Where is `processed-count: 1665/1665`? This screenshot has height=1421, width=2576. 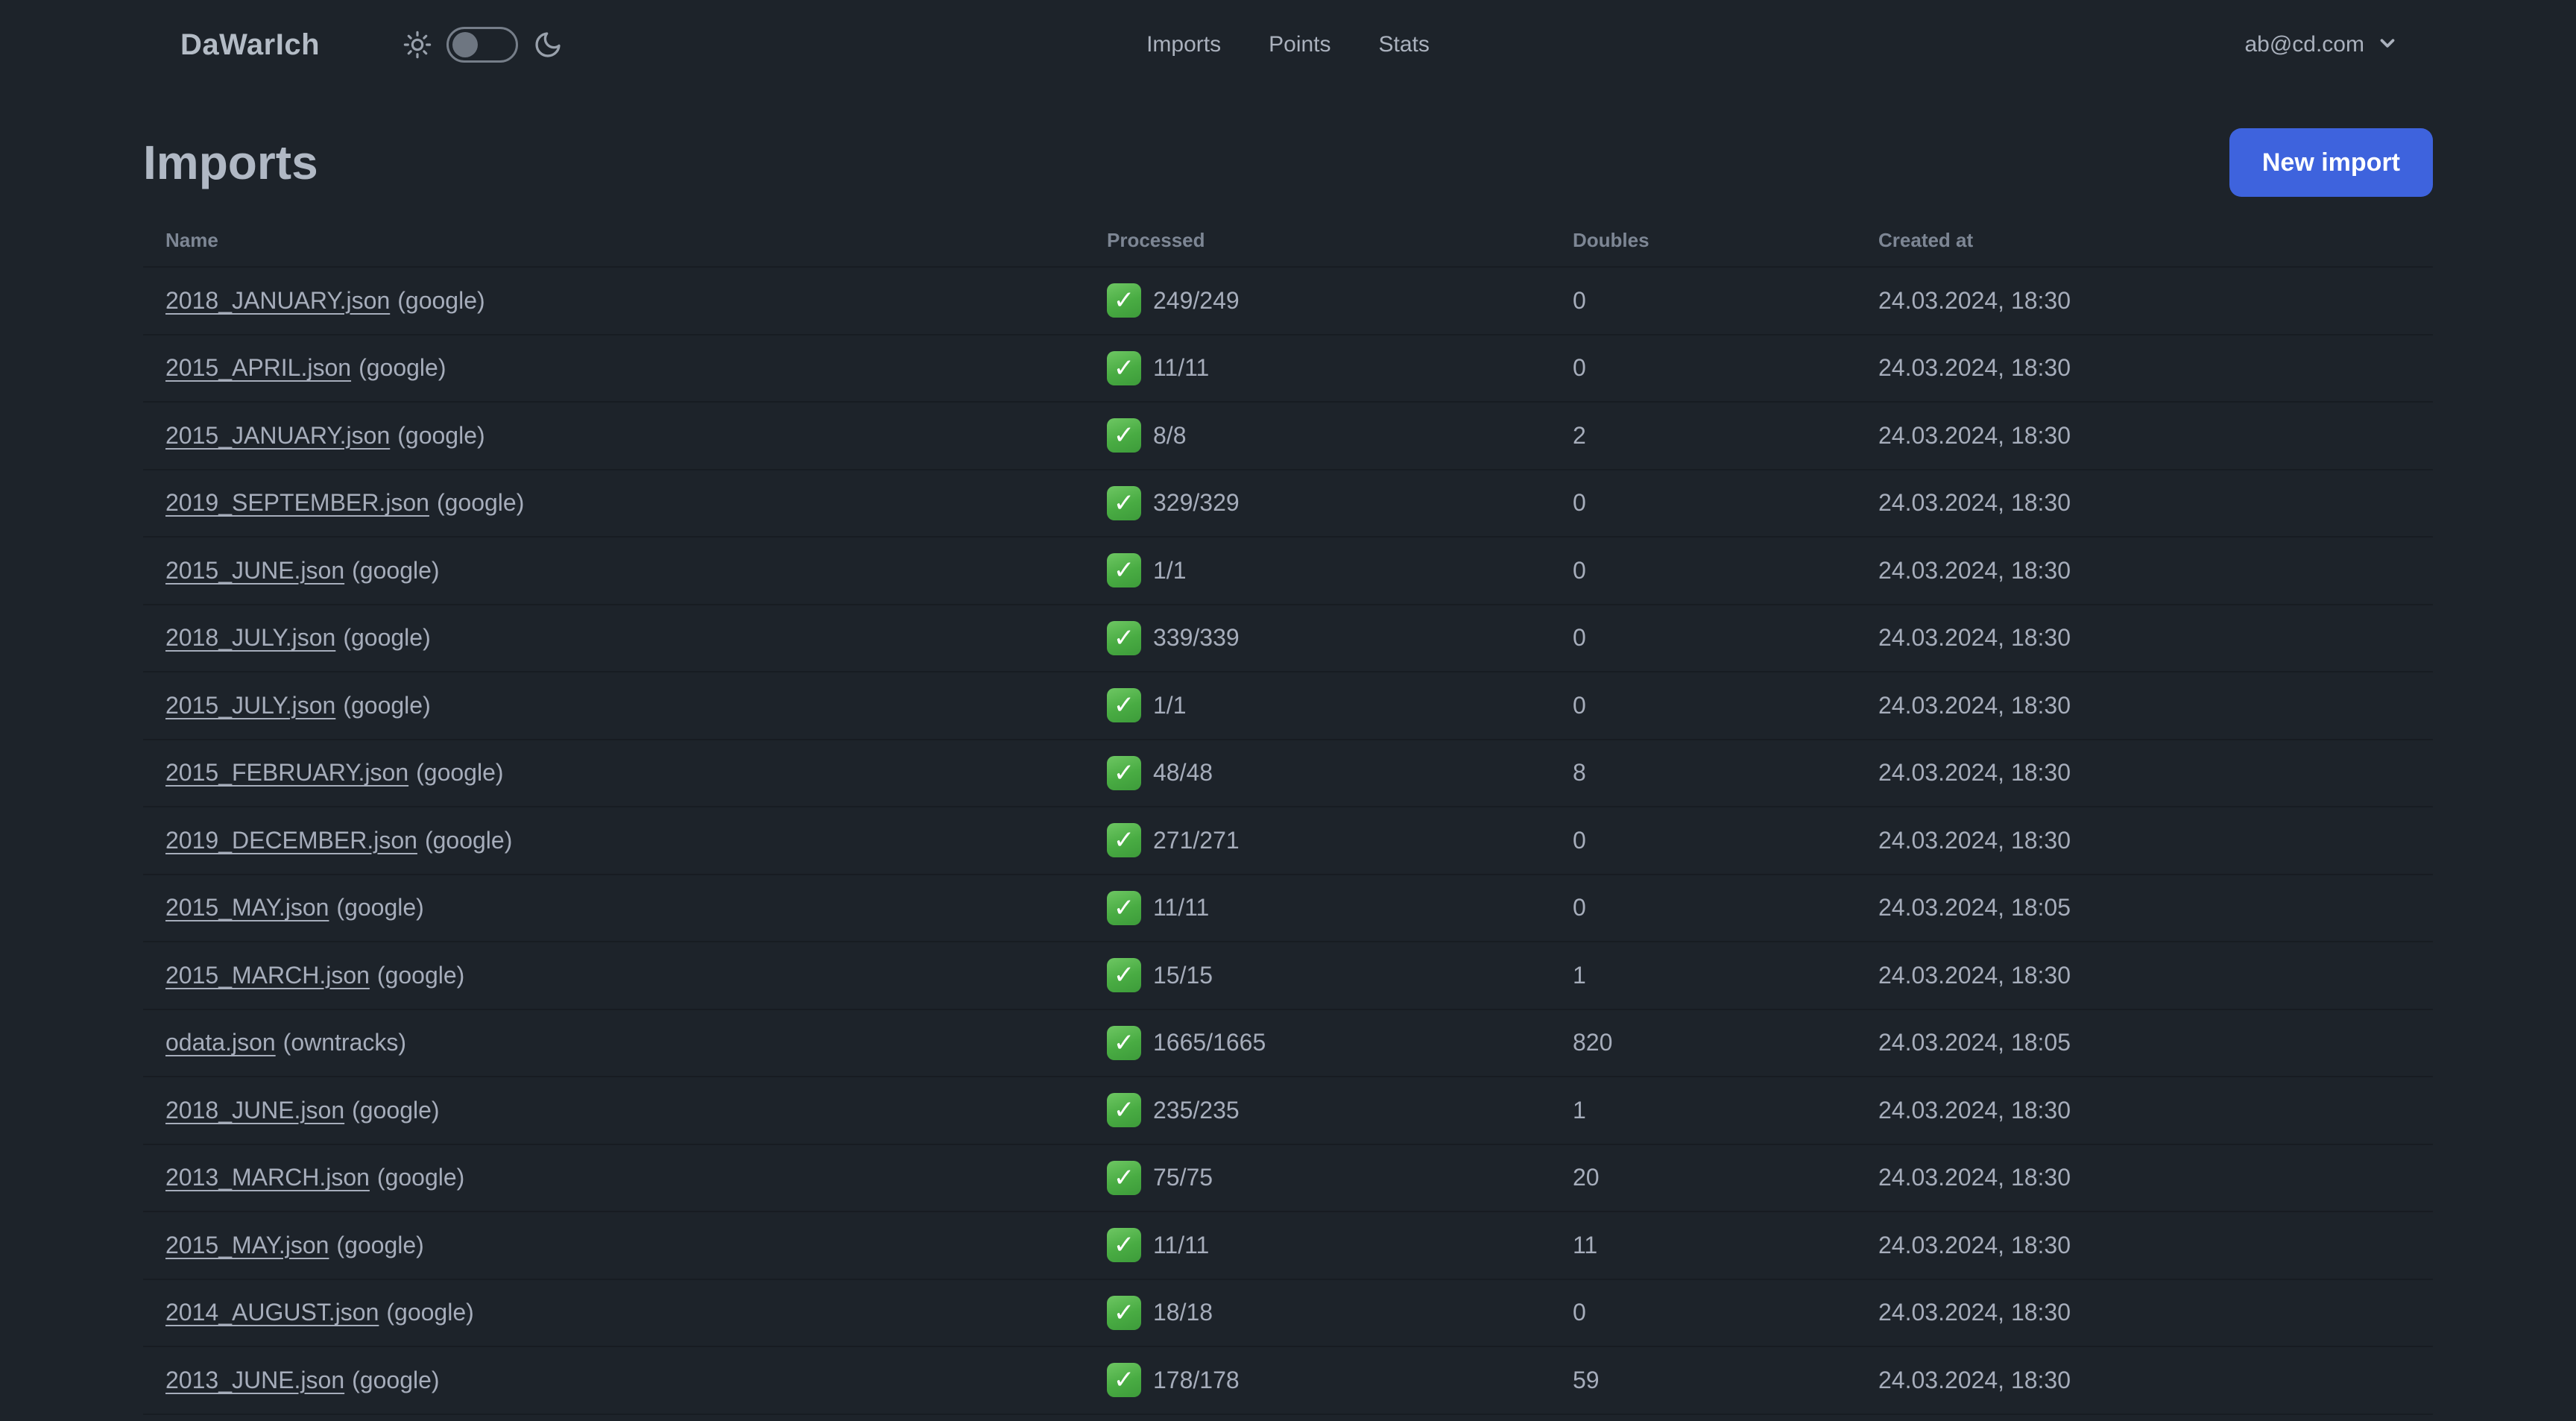
processed-count: 1665/1665 is located at coordinates (1209, 1042).